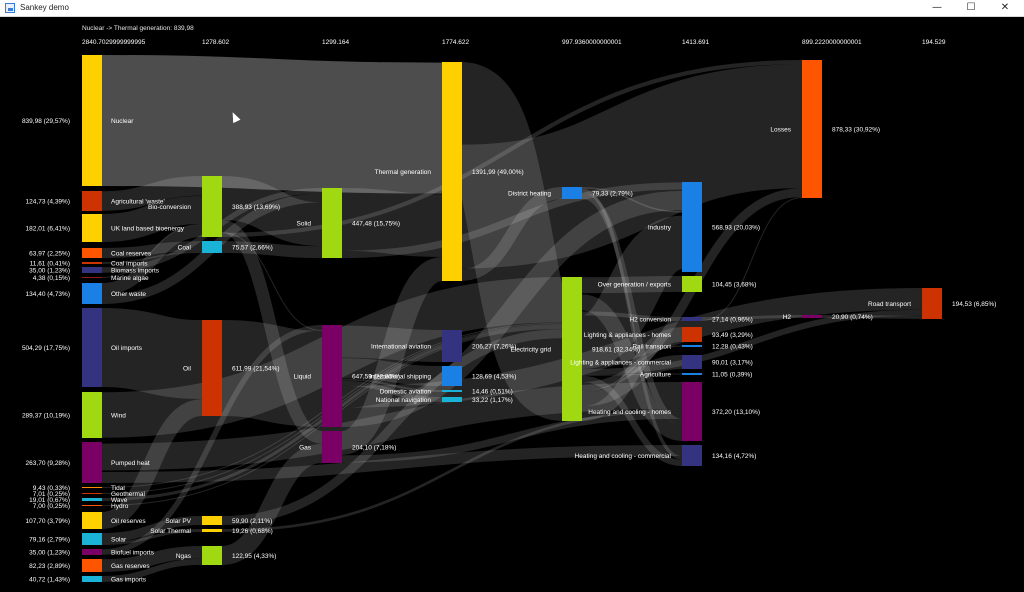  I want to click on sankey-node-label: Coal, so click(185, 247).